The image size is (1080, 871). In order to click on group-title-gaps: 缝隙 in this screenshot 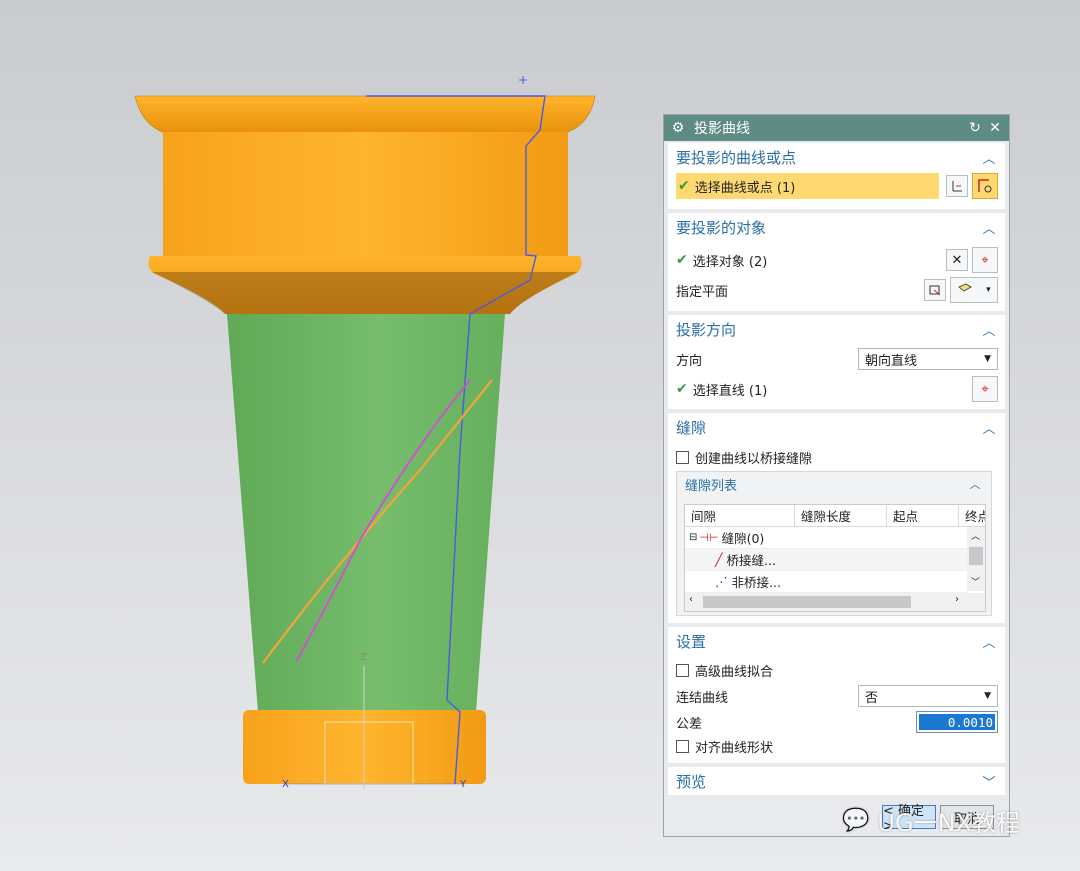, I will do `click(691, 427)`.